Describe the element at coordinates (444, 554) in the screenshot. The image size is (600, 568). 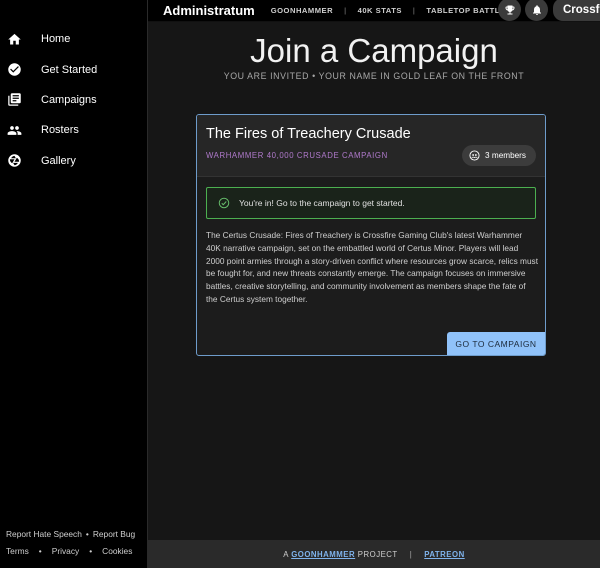
I see `patreon-link: PATREON` at that location.